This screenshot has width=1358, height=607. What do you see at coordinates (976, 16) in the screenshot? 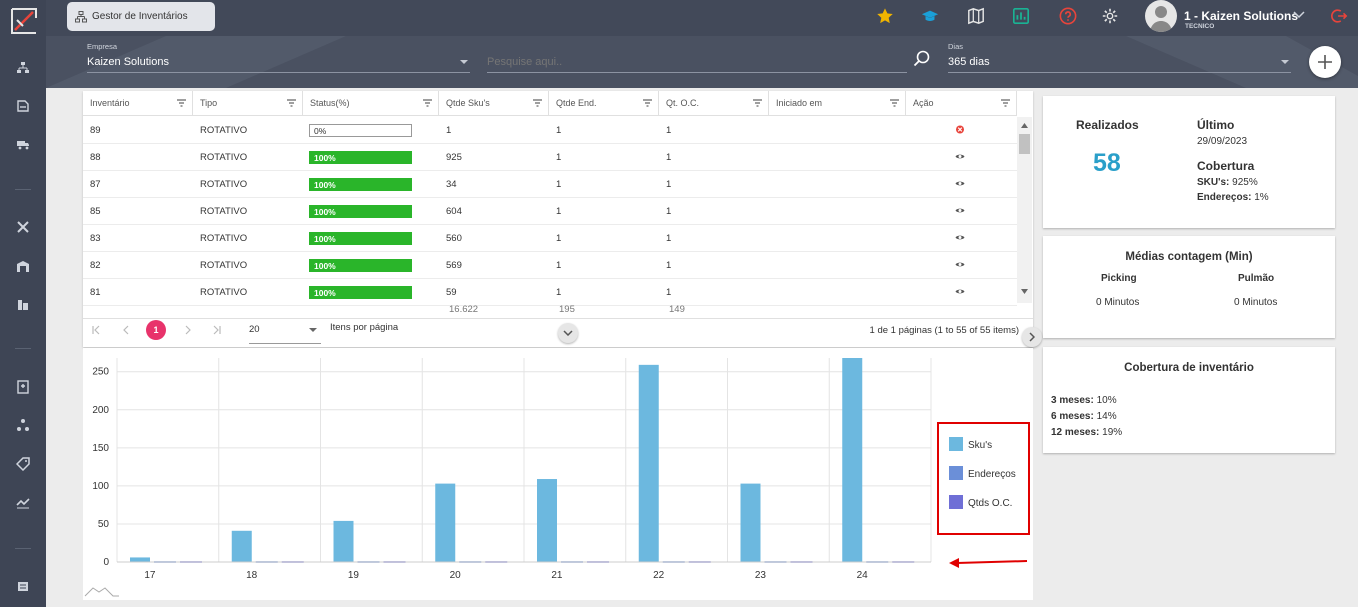
I see `map-icon` at bounding box center [976, 16].